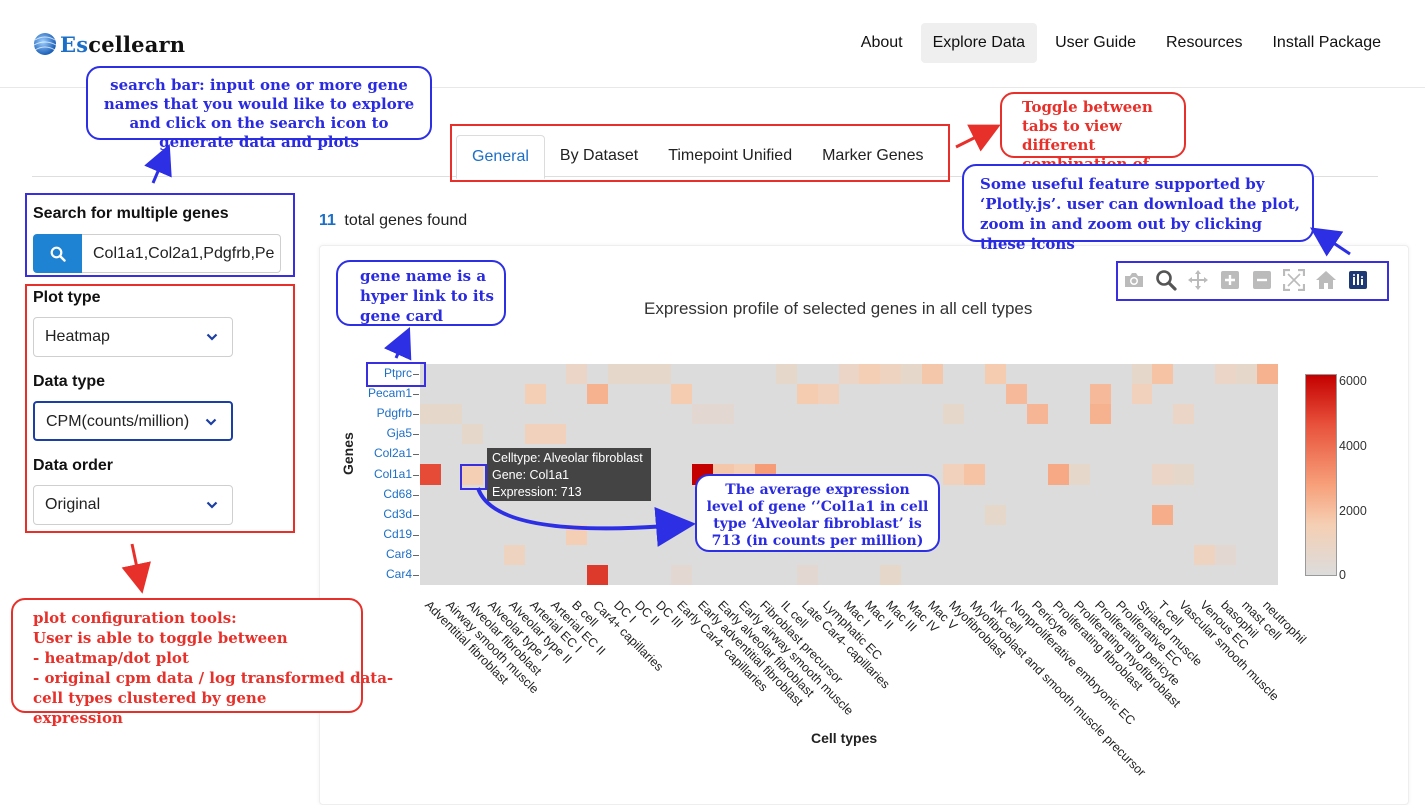  What do you see at coordinates (979, 43) in the screenshot?
I see `nav-explore-data: Explore Data` at bounding box center [979, 43].